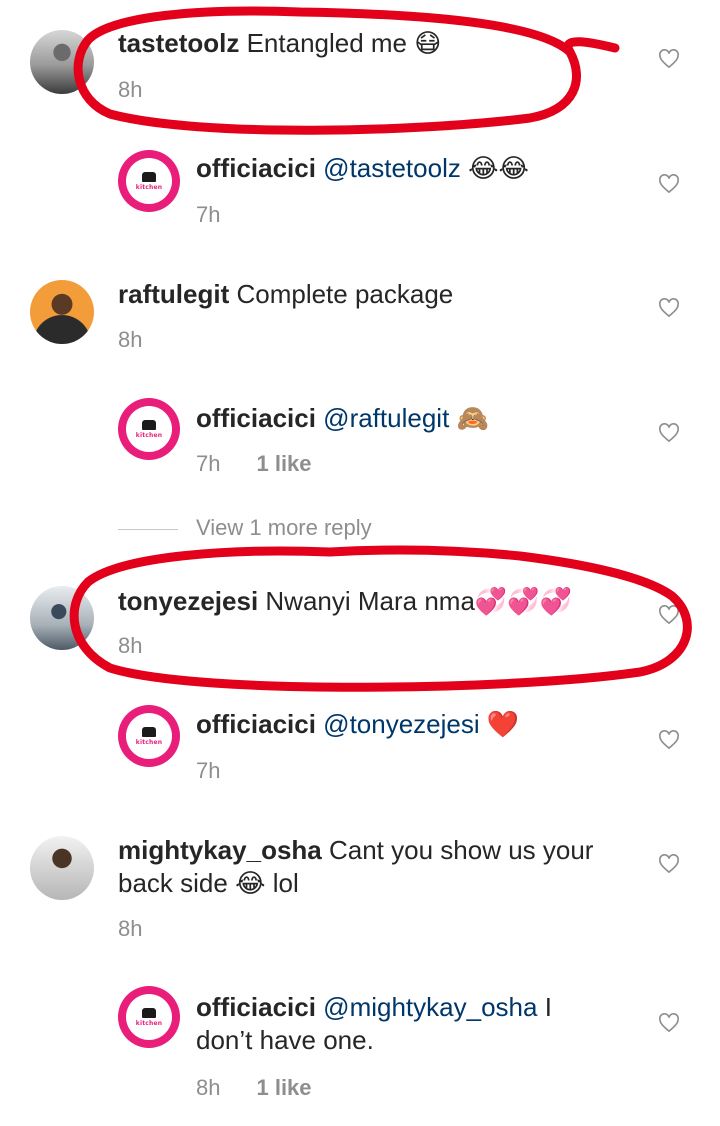 This screenshot has height=1126, width=720. I want to click on comment-body: Entangled me, so click(327, 43).